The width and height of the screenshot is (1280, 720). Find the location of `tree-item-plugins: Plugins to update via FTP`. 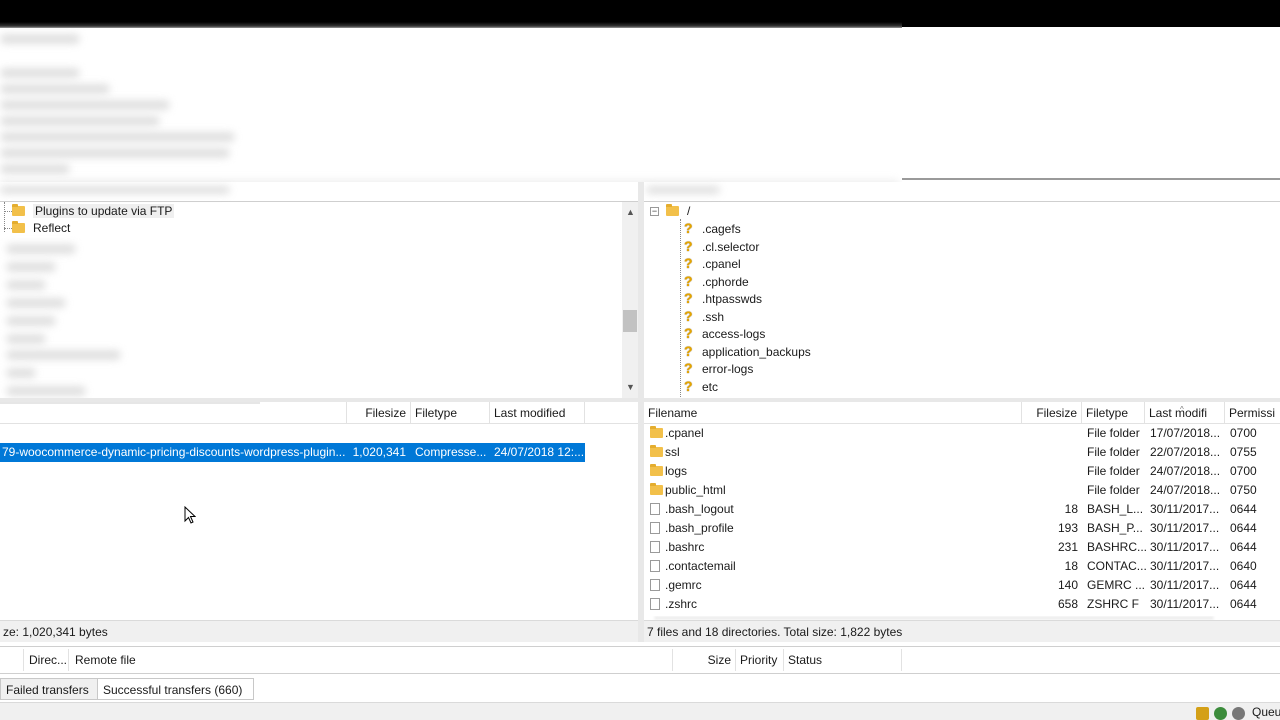

tree-item-plugins: Plugins to update via FTP is located at coordinates (87, 211).